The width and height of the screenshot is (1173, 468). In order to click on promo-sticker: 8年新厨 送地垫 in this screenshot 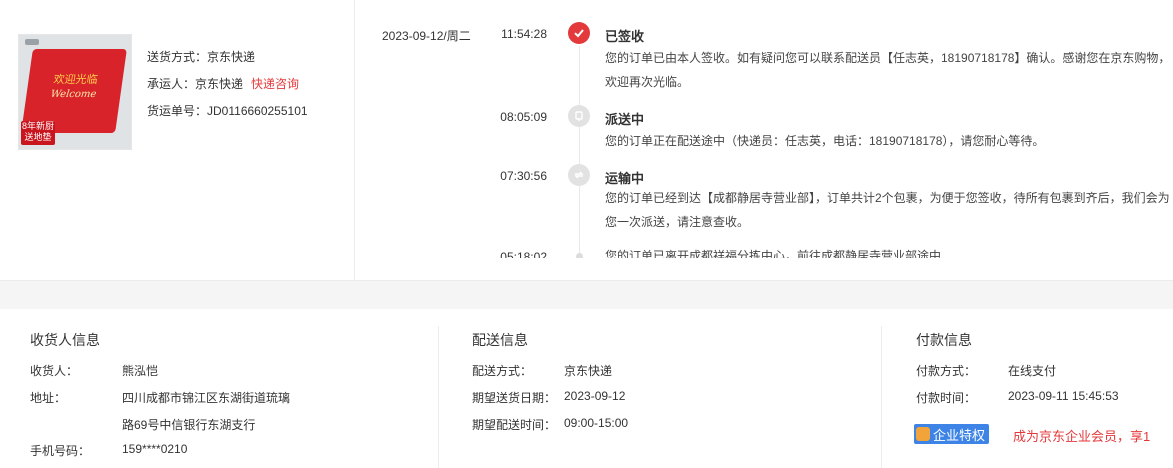, I will do `click(38, 133)`.